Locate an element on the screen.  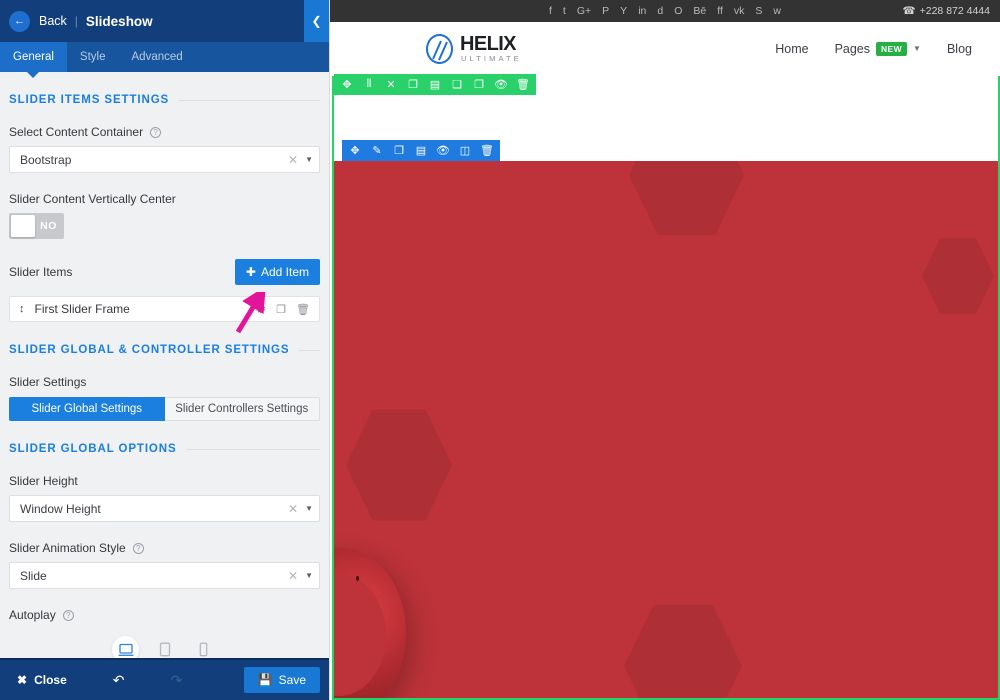
close-button: ✖ Close is located at coordinates (42, 680).